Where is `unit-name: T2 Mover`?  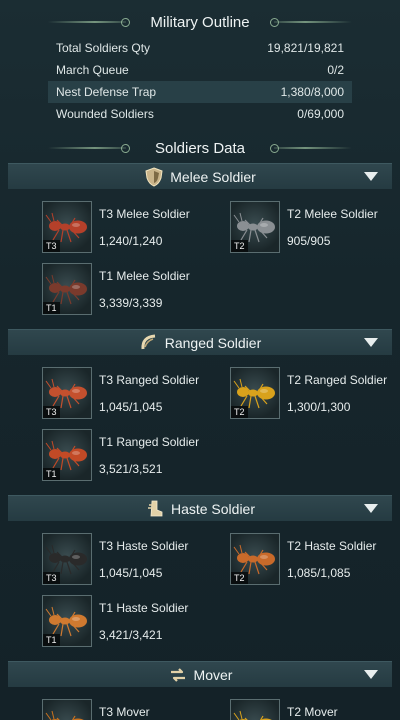 unit-name: T2 Mover is located at coordinates (312, 712).